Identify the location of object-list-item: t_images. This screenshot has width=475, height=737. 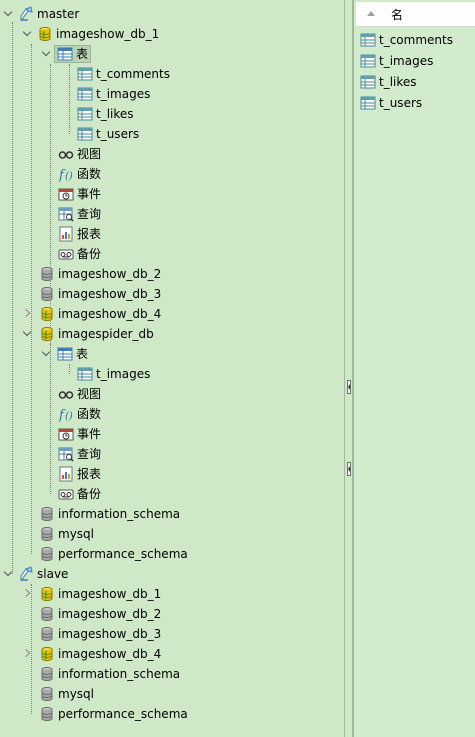
(396, 61).